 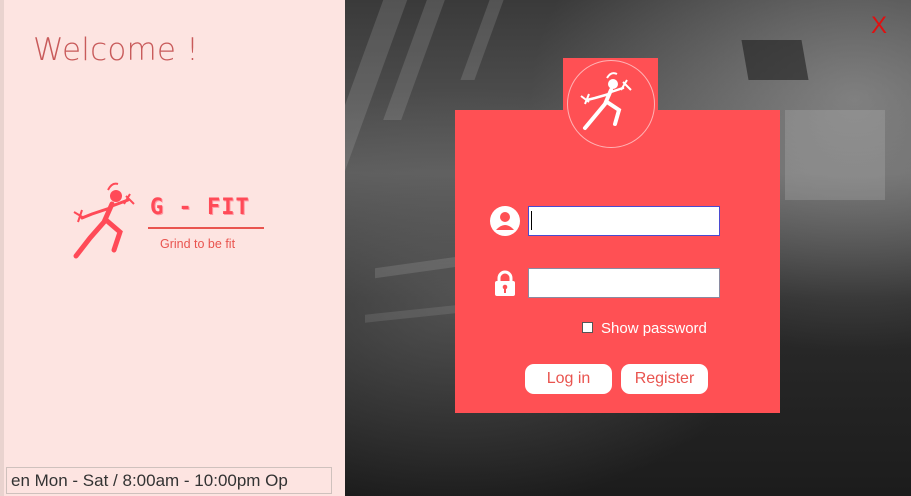 What do you see at coordinates (200, 207) in the screenshot?
I see `brand-name: G - FIT` at bounding box center [200, 207].